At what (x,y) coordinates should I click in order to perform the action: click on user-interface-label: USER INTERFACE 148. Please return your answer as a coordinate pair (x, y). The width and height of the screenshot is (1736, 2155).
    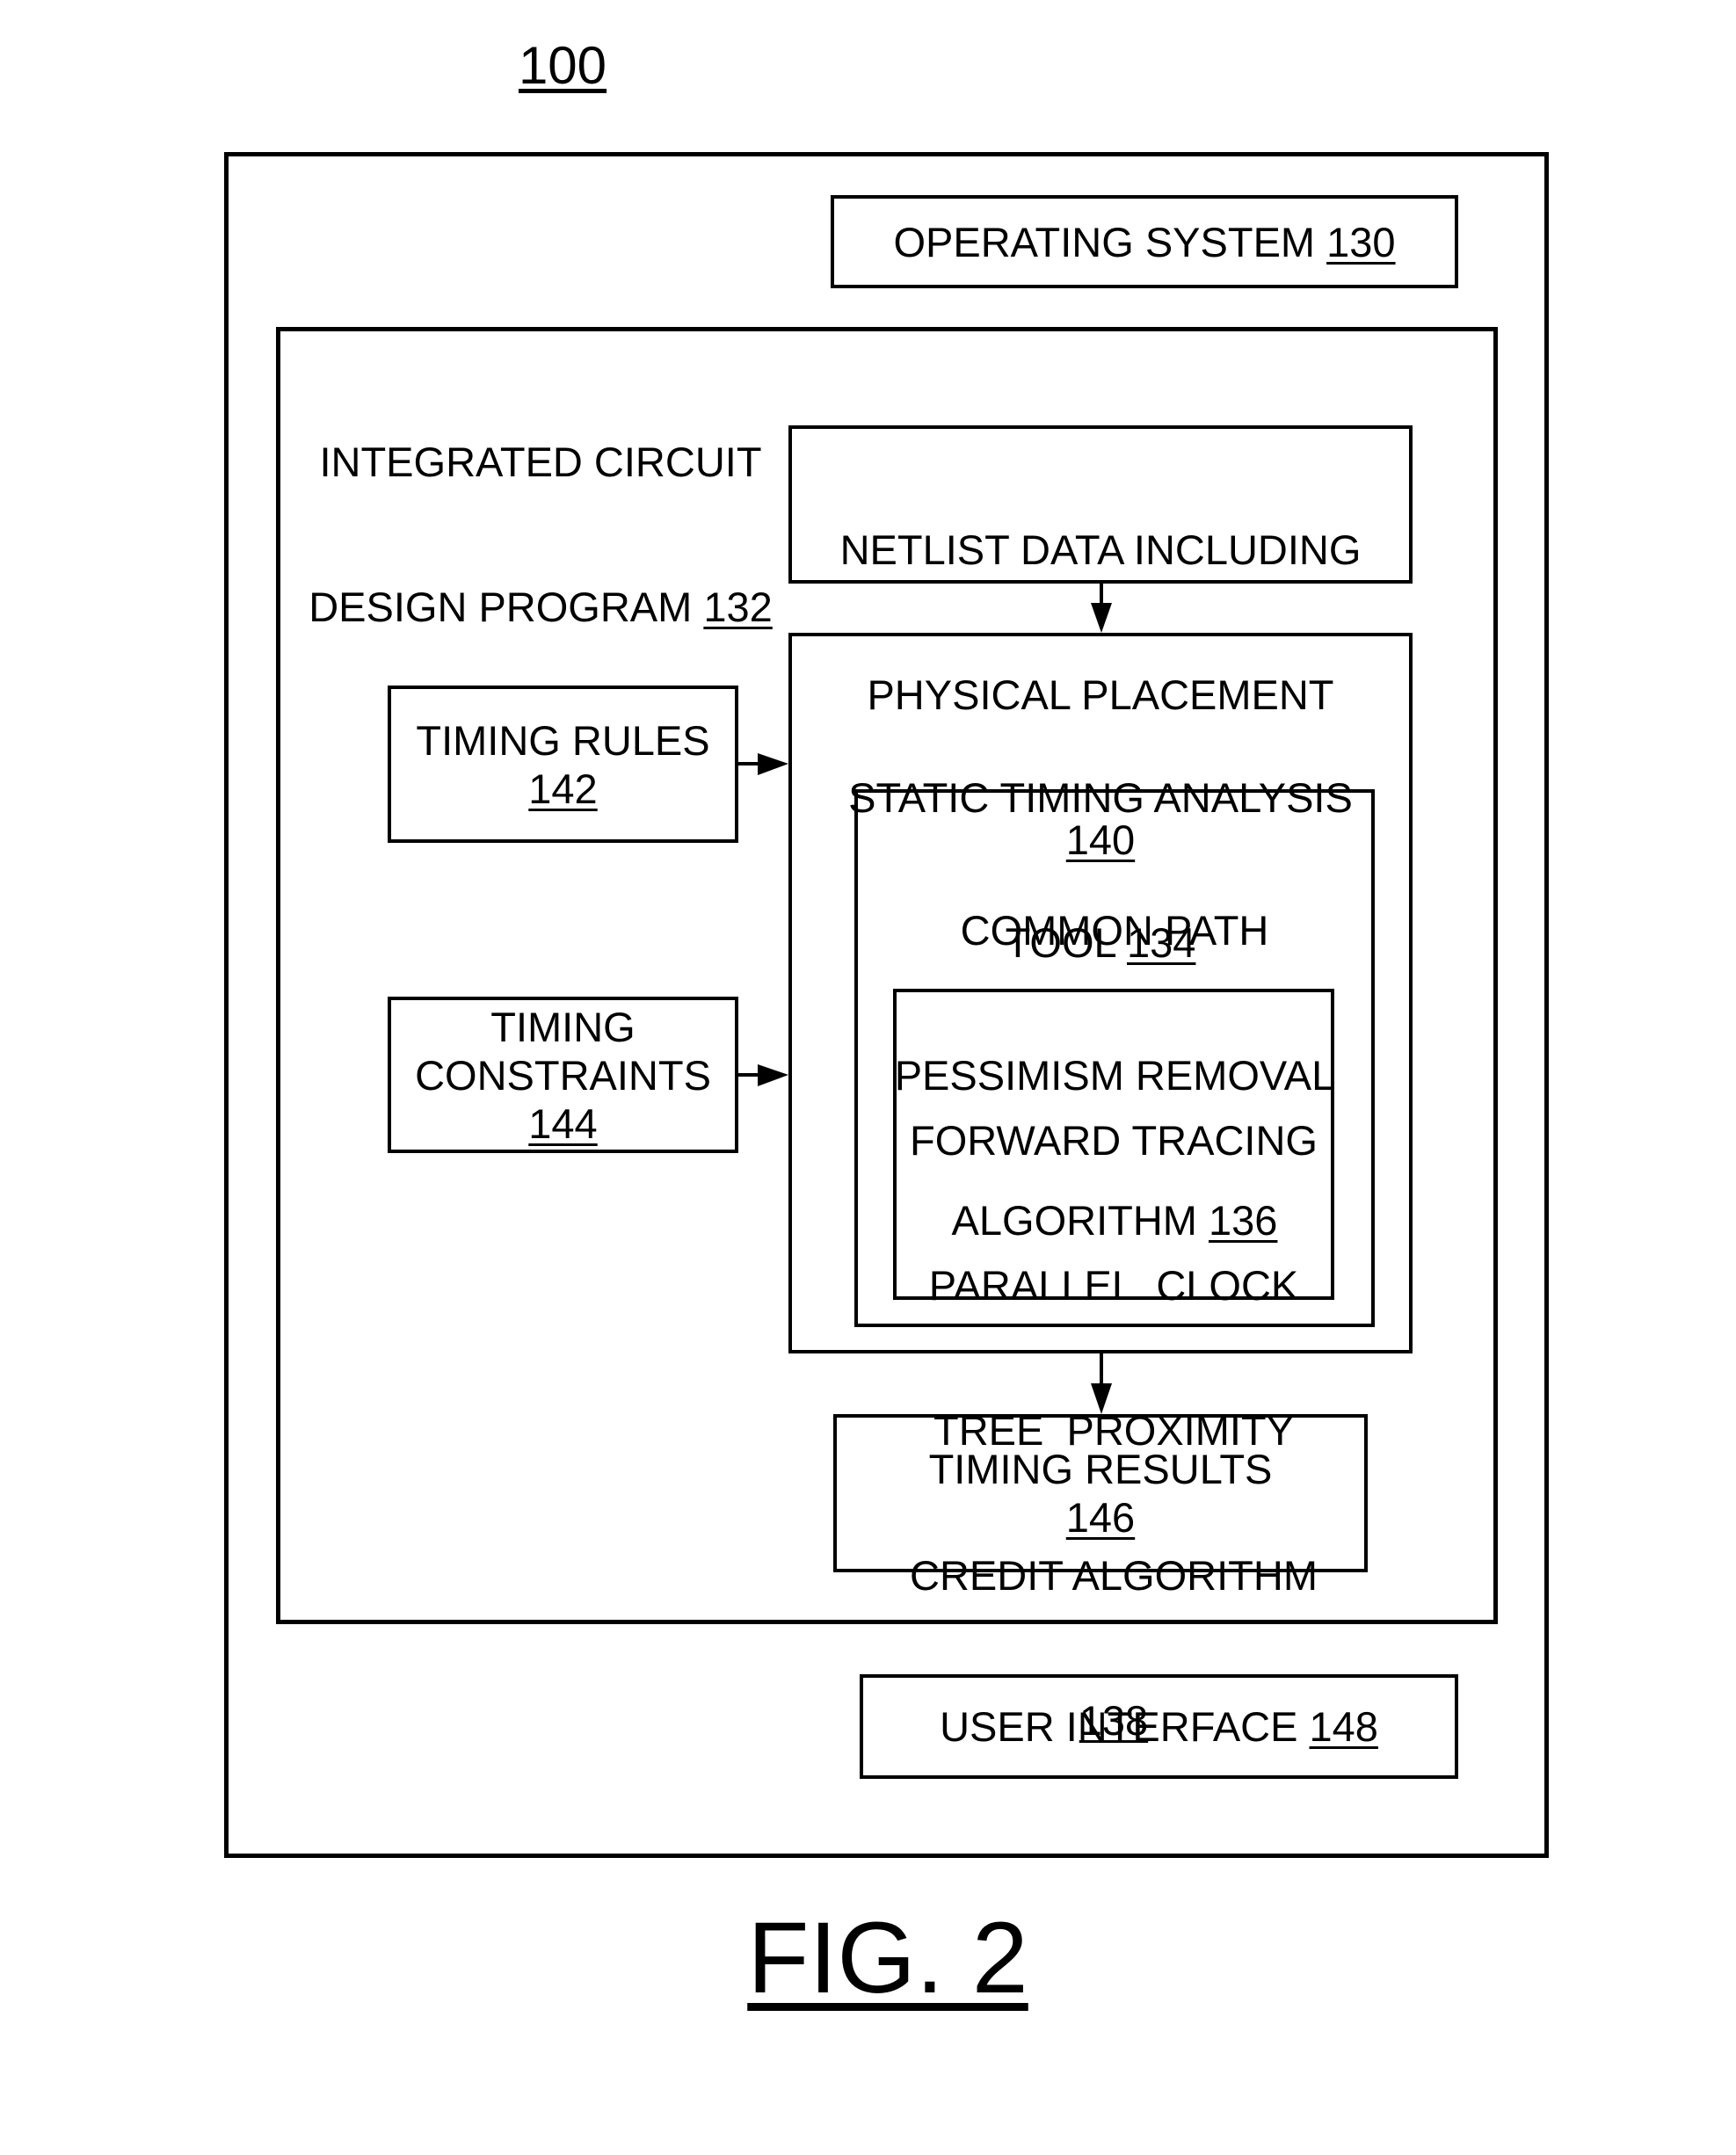
    Looking at the image, I should click on (1159, 1726).